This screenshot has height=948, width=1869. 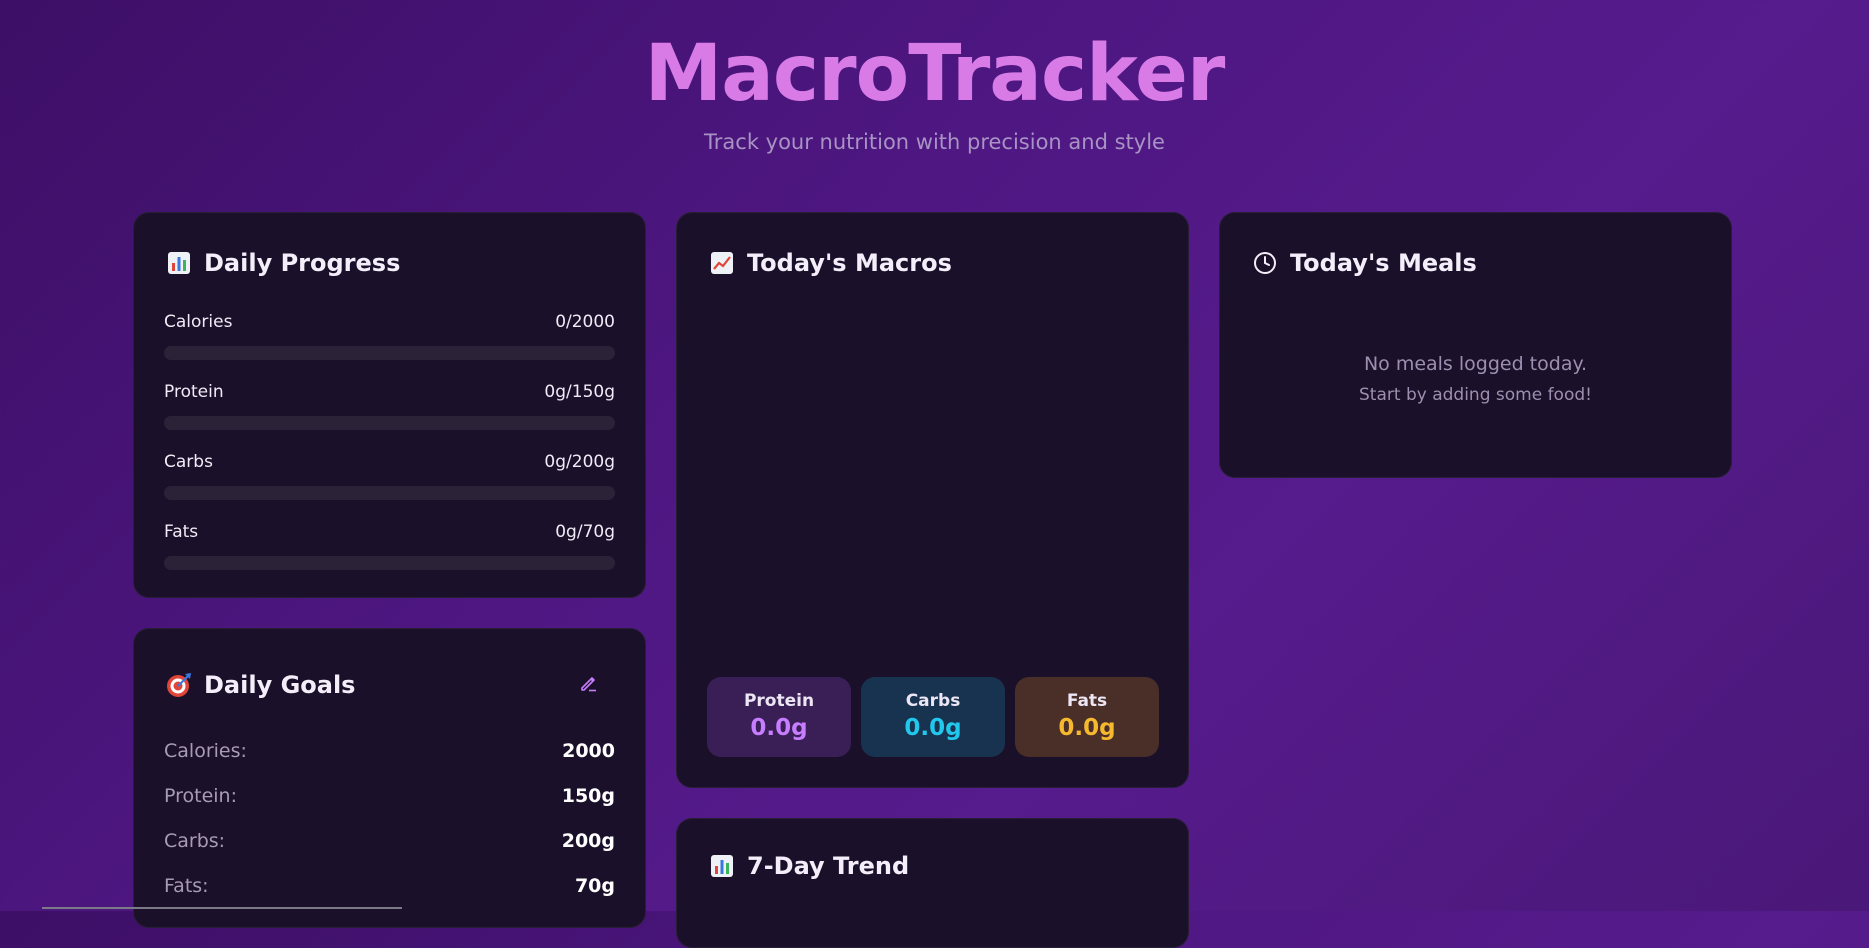 I want to click on todays-macros-label: Today's Macros, so click(x=849, y=263).